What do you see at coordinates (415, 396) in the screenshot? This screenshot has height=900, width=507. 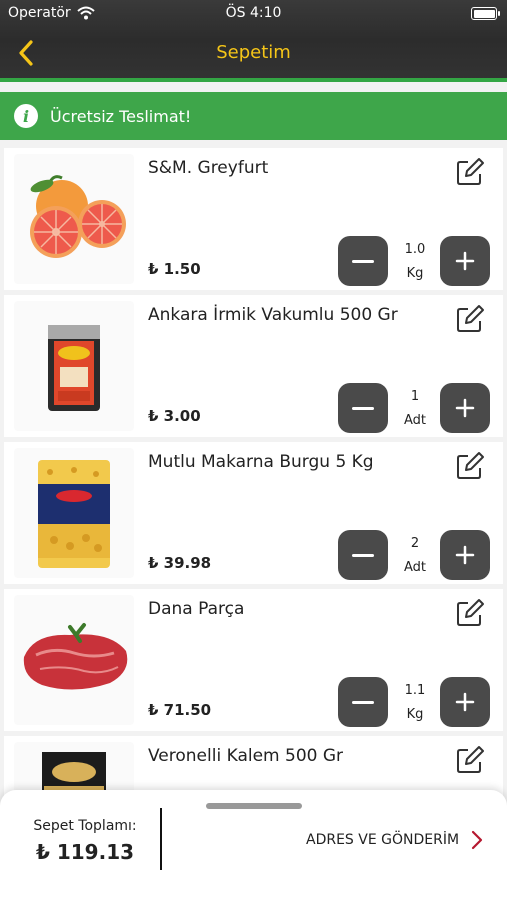 I see `quantity-value: 1` at bounding box center [415, 396].